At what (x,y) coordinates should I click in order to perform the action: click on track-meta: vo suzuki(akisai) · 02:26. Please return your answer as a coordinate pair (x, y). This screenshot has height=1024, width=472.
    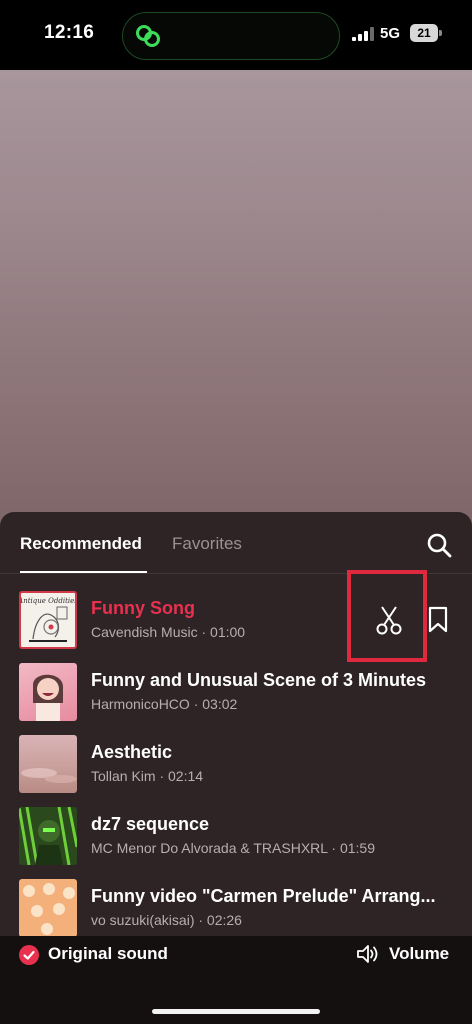
    Looking at the image, I should click on (166, 920).